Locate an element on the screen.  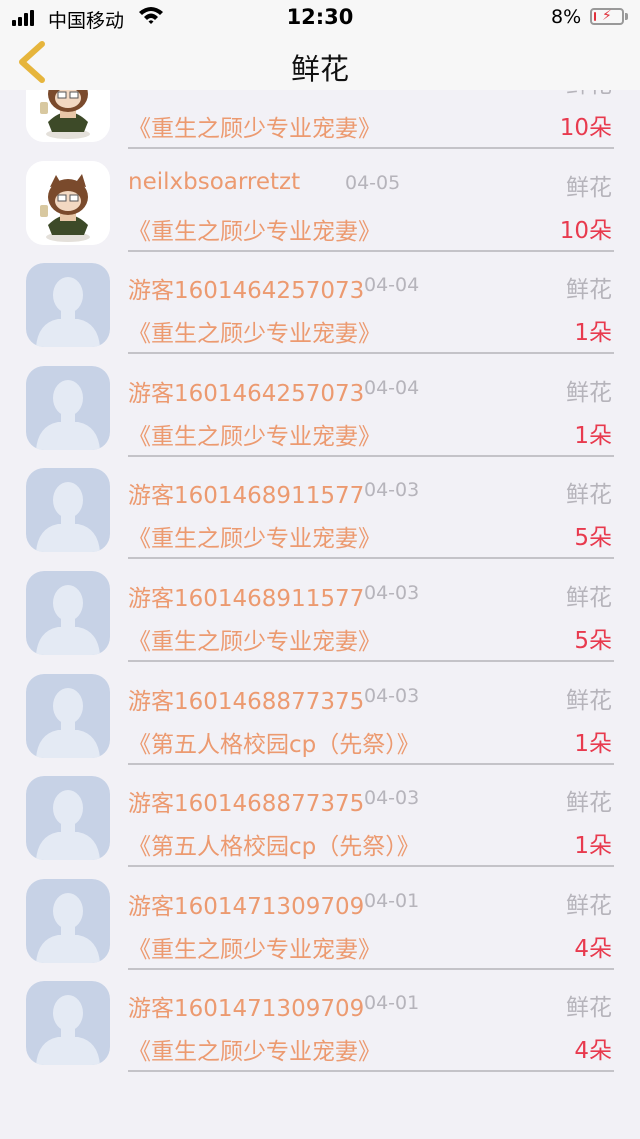
list-item: neilxbsoarretzt04-05鲜花《重生之顾少专业宠妻》10朵 is located at coordinates (320, 195).